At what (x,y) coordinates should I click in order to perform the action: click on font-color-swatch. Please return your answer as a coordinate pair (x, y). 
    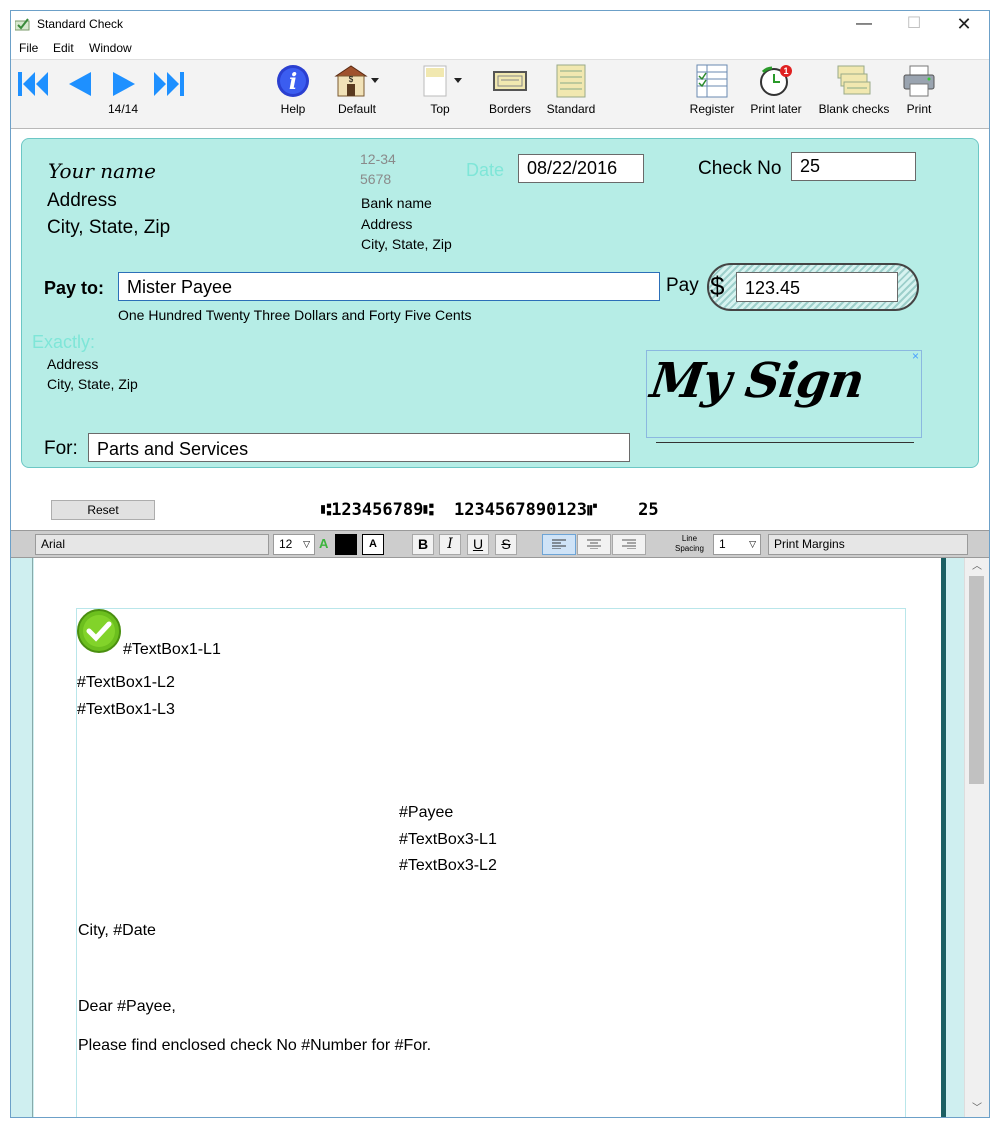
    Looking at the image, I should click on (346, 544).